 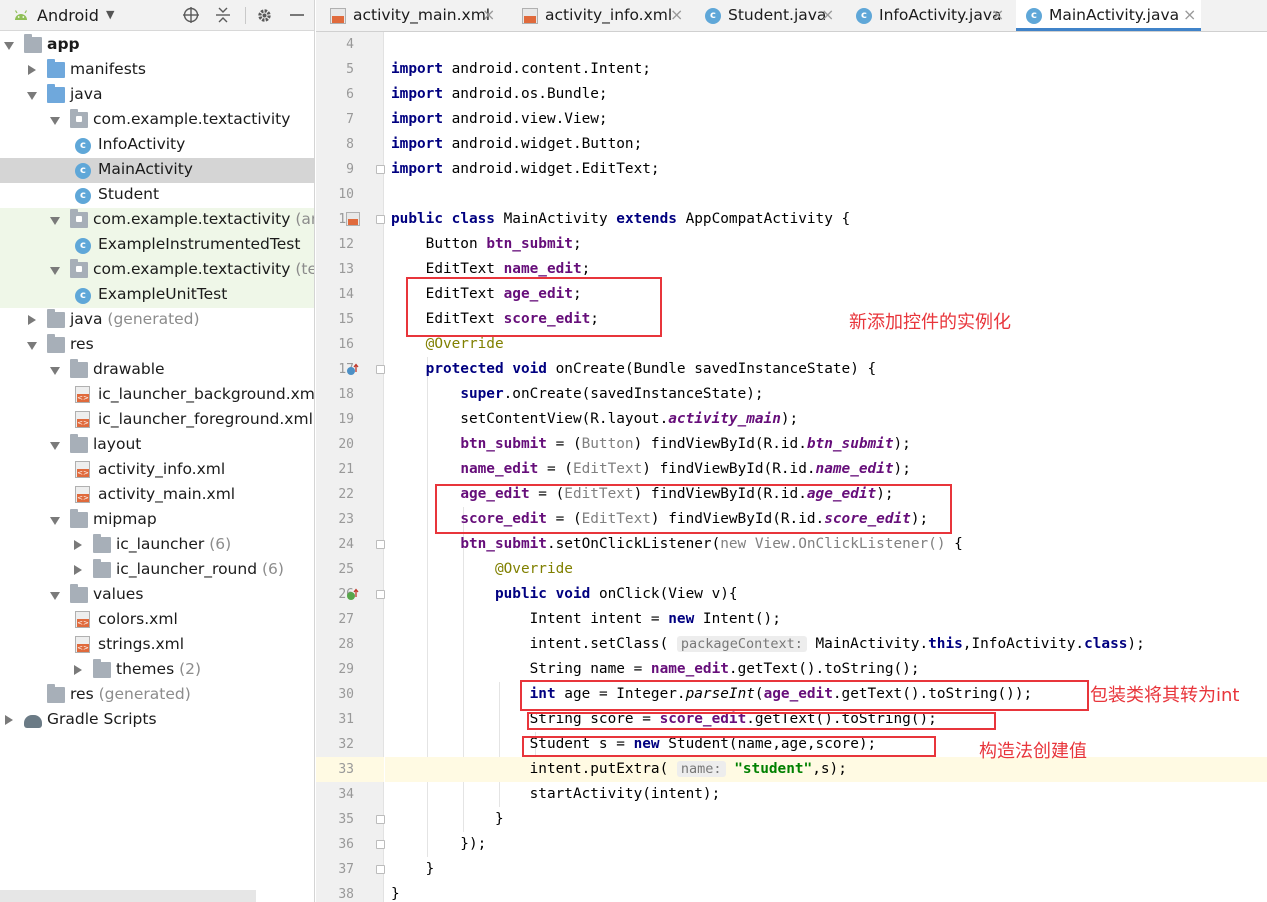 I want to click on tree-item: java (generated), so click(x=157, y=320).